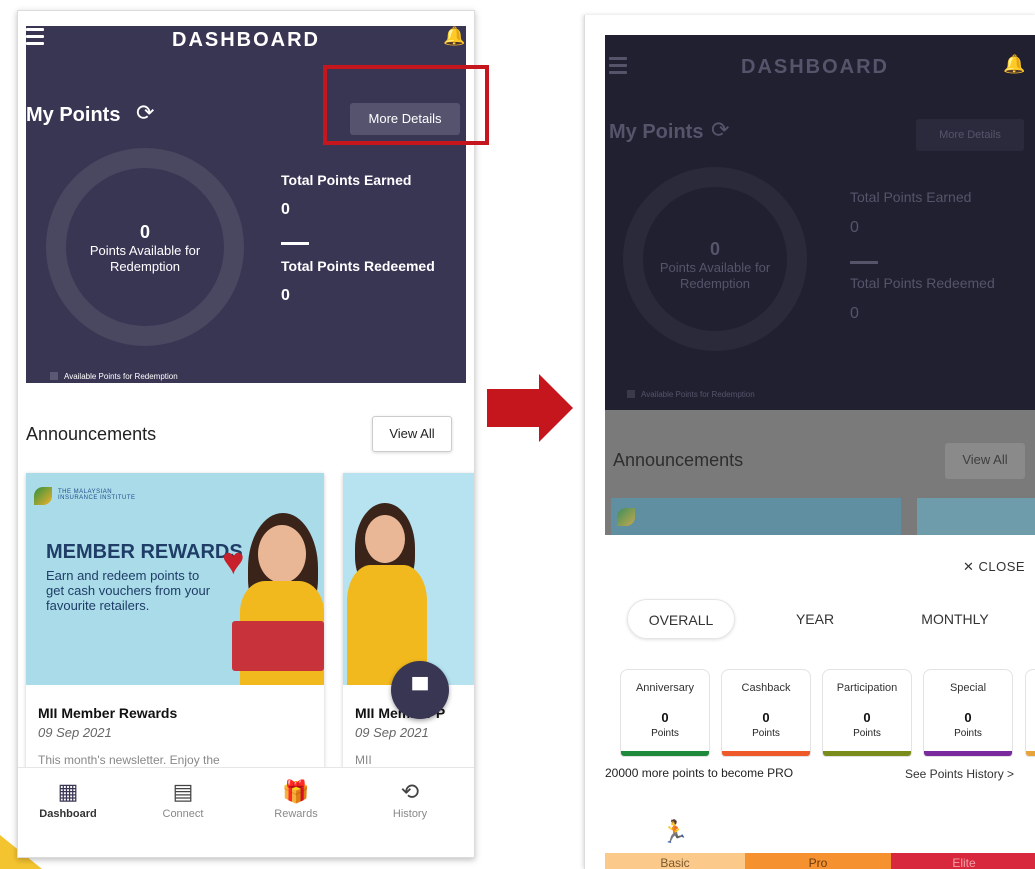 This screenshot has width=1035, height=869. What do you see at coordinates (68, 814) in the screenshot?
I see `nav-label: Dashboard` at bounding box center [68, 814].